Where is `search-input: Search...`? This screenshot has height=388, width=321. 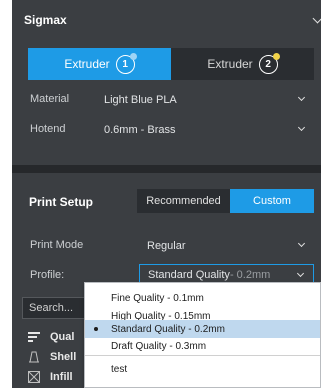 search-input: Search... is located at coordinates (56, 308).